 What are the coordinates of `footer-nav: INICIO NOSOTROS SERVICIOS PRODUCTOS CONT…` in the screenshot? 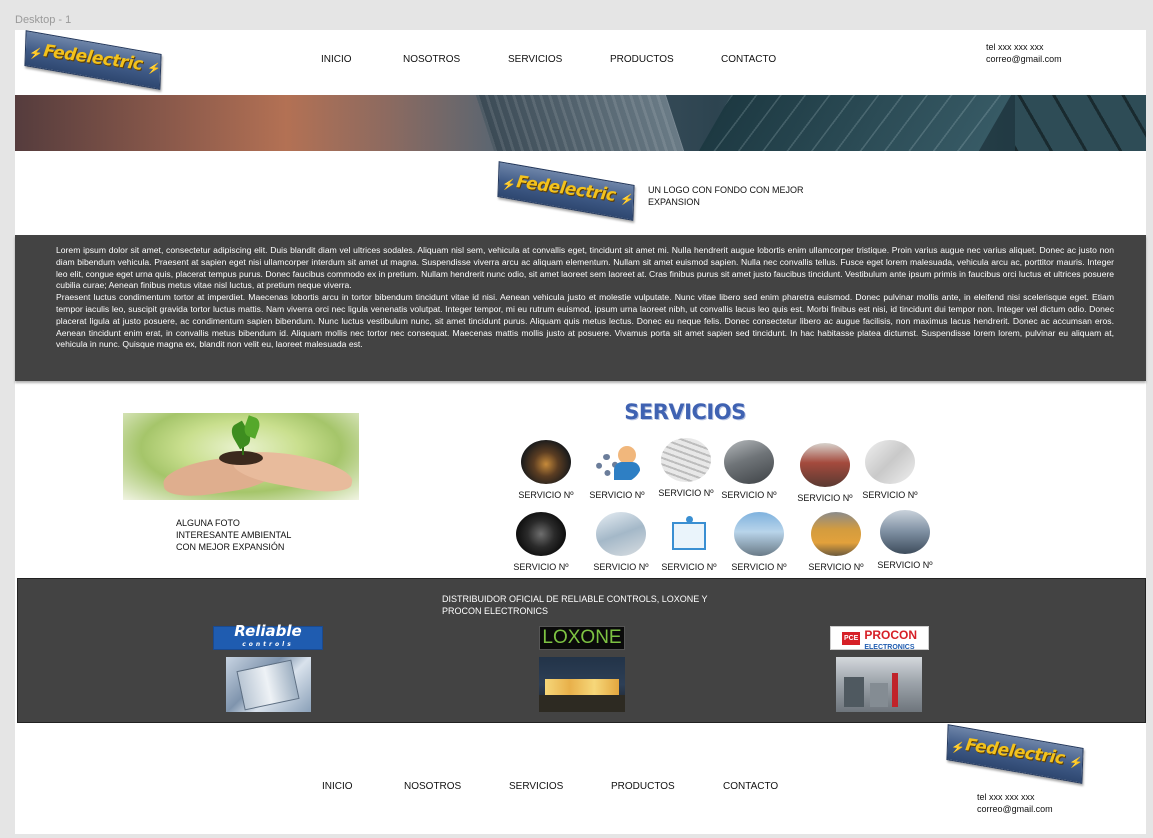 It's located at (557, 786).